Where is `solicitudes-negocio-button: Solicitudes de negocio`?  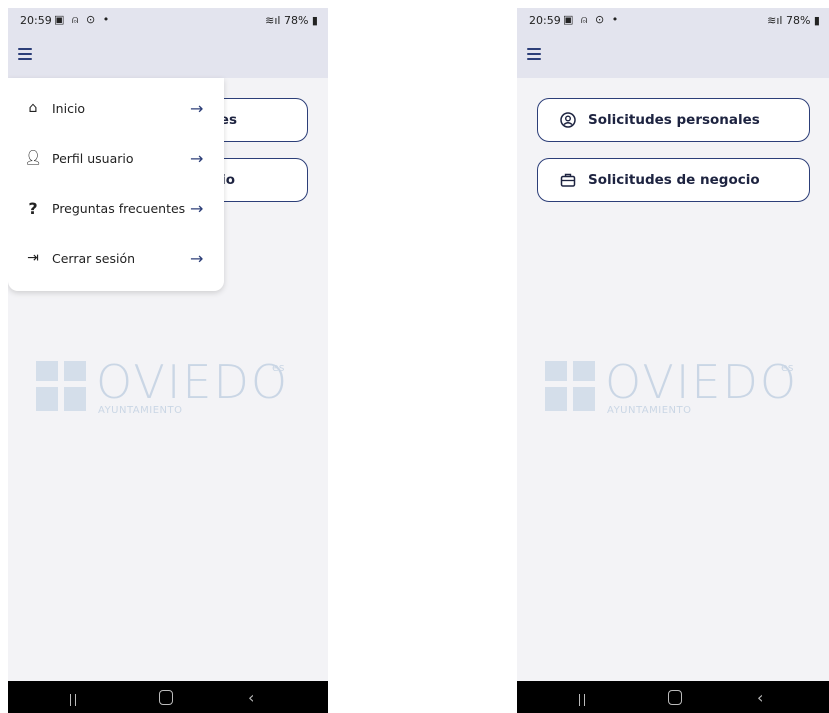 solicitudes-negocio-button: Solicitudes de negocio is located at coordinates (673, 180).